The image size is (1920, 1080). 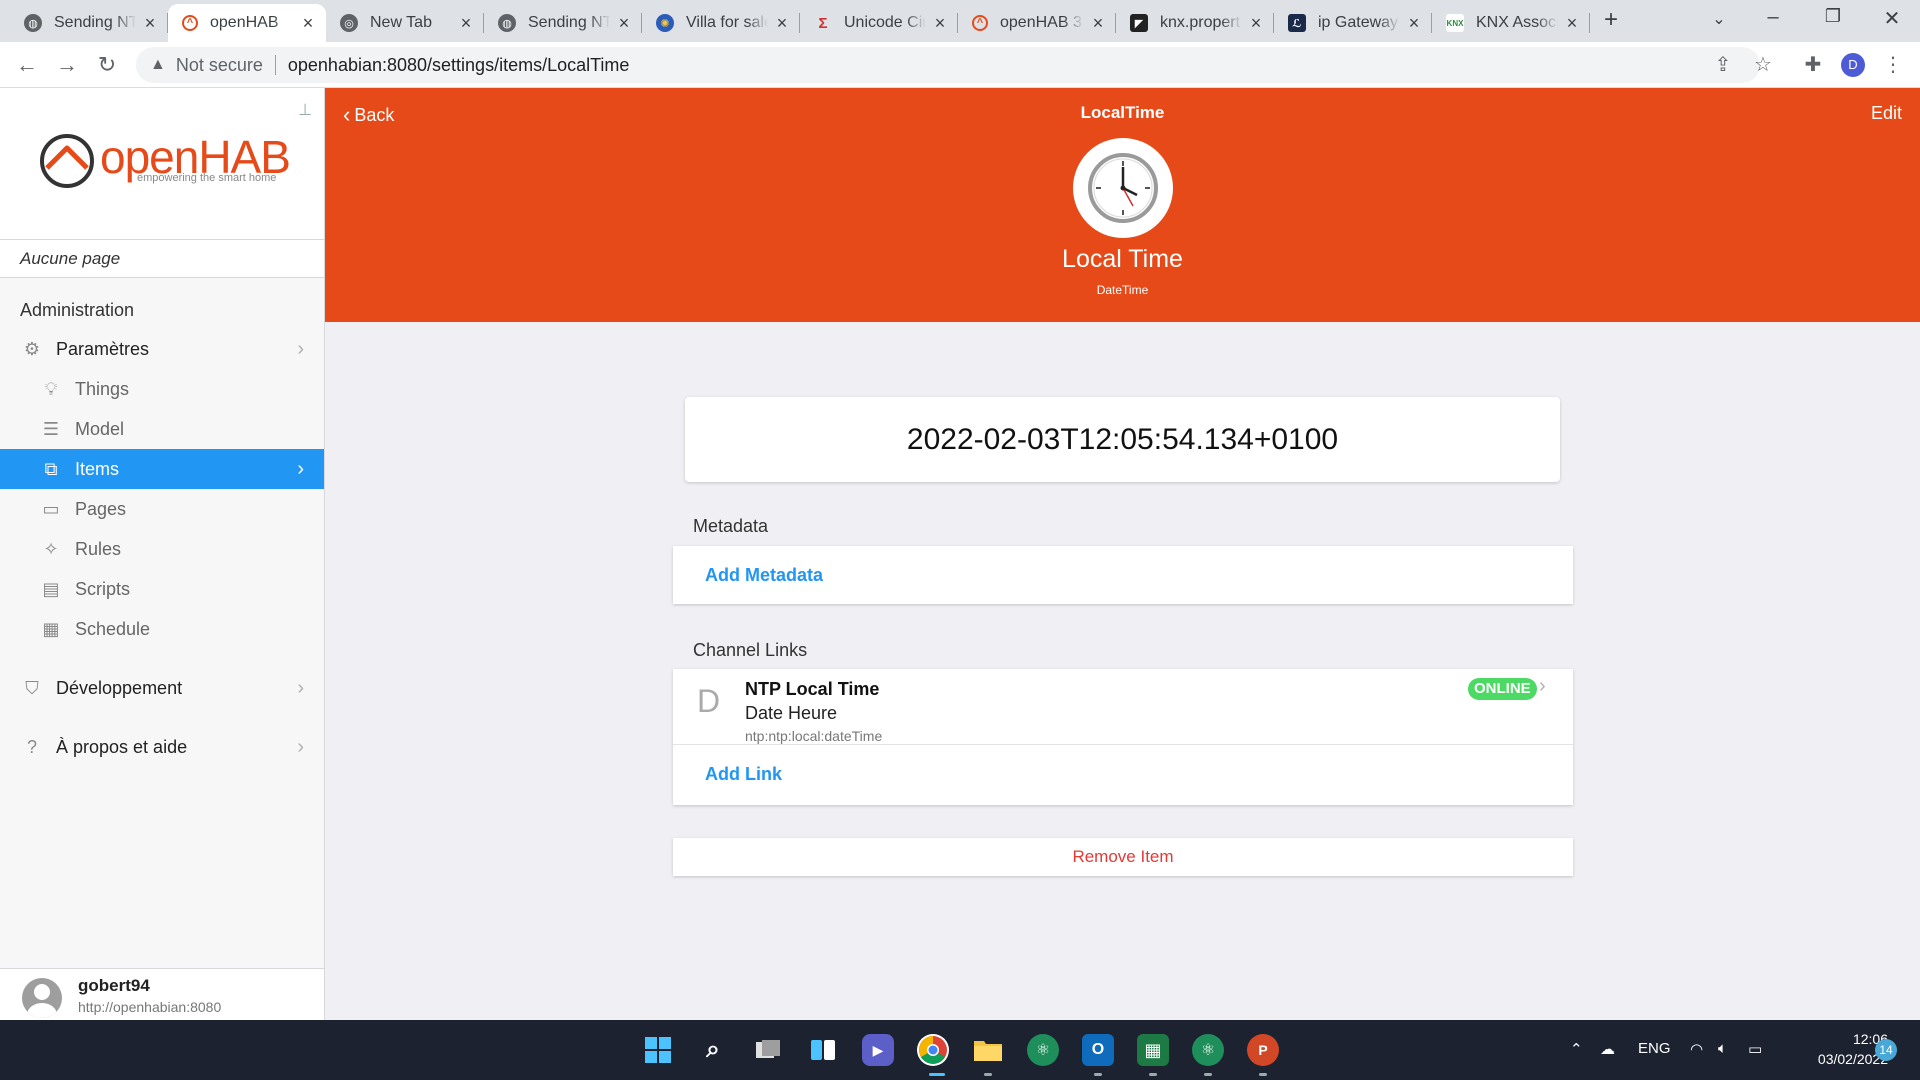 What do you see at coordinates (713, 1050) in the screenshot?
I see `search-icon: ⌕` at bounding box center [713, 1050].